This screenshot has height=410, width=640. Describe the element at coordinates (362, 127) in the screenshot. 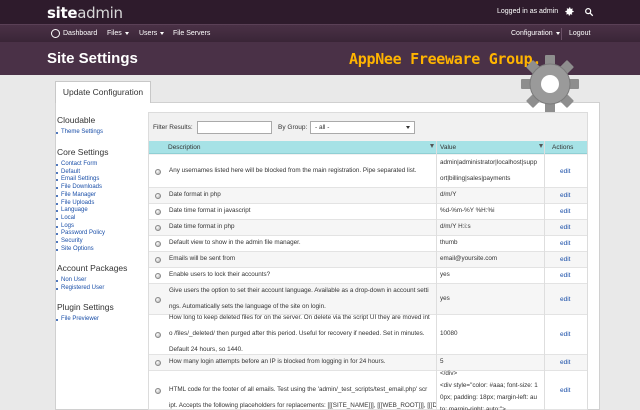

I see `group-select: - all -` at that location.